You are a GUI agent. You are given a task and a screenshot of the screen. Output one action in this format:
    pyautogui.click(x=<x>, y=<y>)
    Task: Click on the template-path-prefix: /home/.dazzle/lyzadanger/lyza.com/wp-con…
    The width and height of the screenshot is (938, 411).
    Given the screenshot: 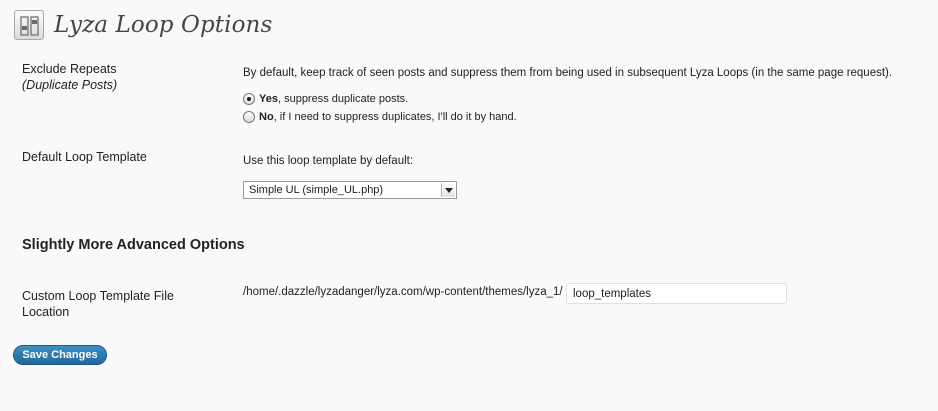 What is the action you would take?
    pyautogui.click(x=403, y=292)
    